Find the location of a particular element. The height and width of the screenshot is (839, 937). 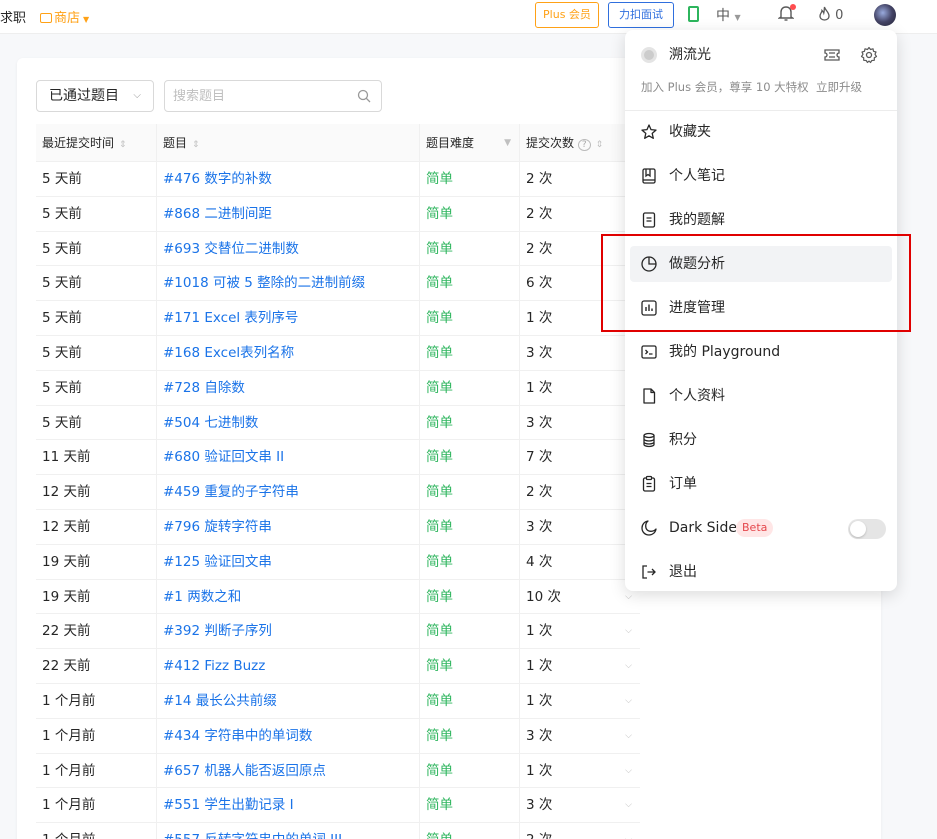

table-row: 22 天前 #412 Fizz Buzz 简单 1 次 ⌵ is located at coordinates (338, 666).